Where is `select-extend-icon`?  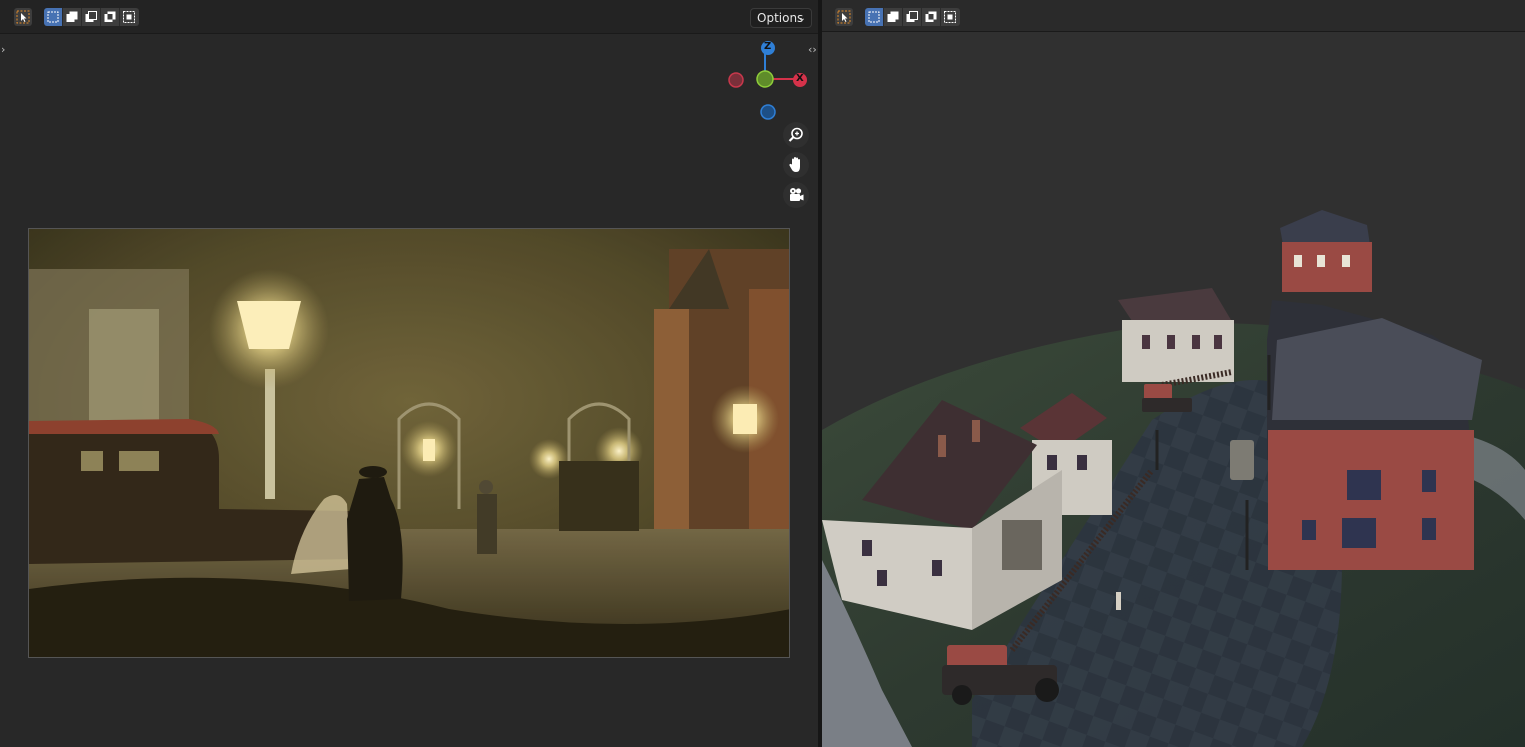
select-extend-icon is located at coordinates (72, 16).